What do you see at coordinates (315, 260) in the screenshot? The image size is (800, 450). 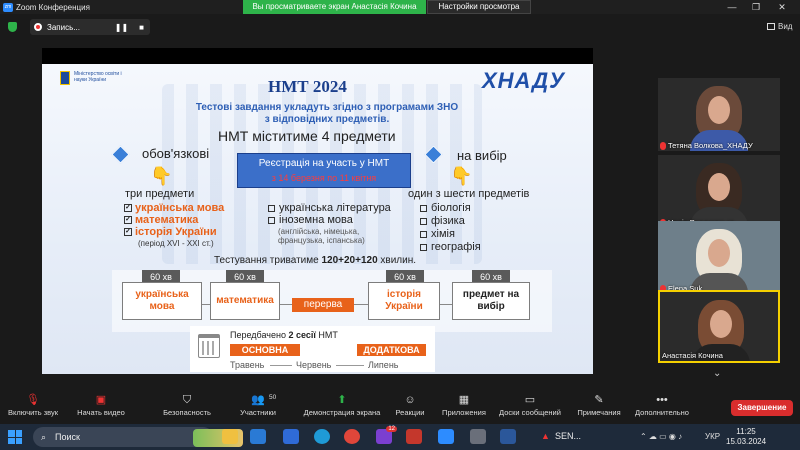 I see `duration-text: Тестування триватиме 120+20+120 хвилин.` at bounding box center [315, 260].